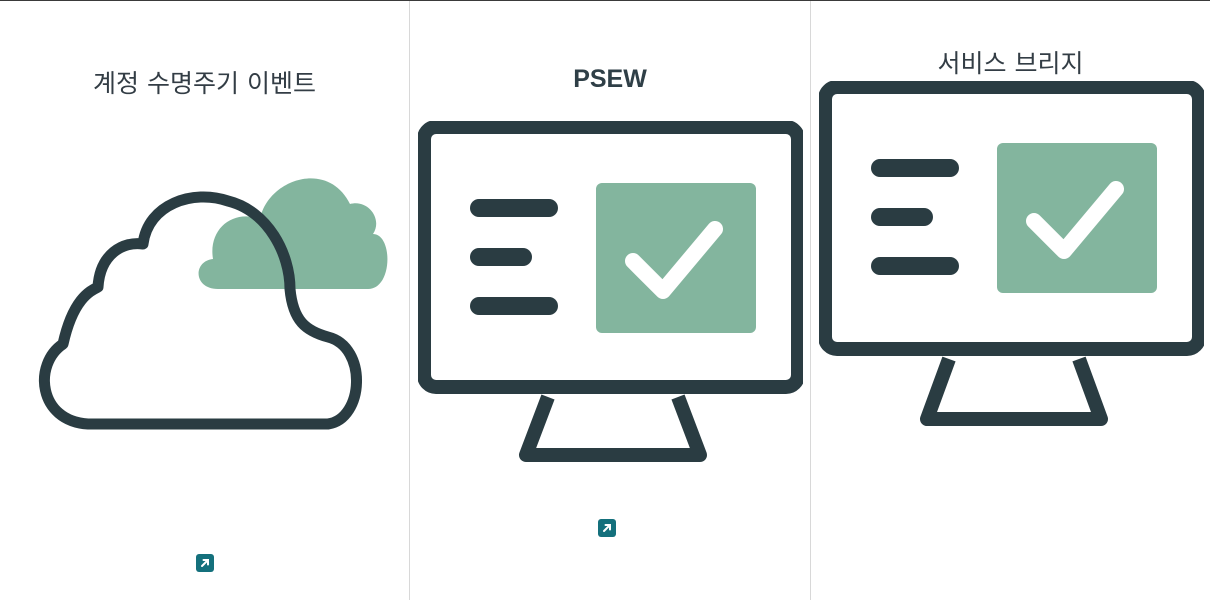 This screenshot has width=1210, height=600. What do you see at coordinates (204, 83) in the screenshot?
I see `card-title: 계정 수명주기 이벤트` at bounding box center [204, 83].